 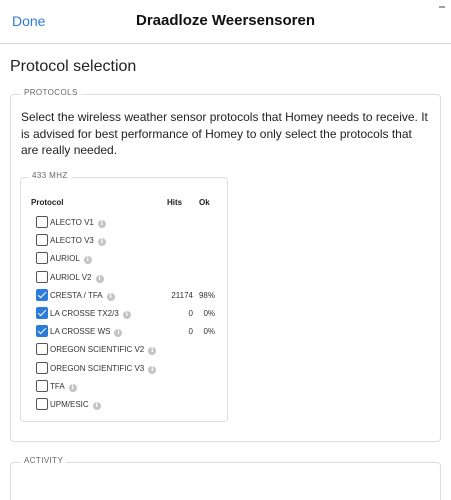 I want to click on protocol-label: TFA, so click(x=57, y=386).